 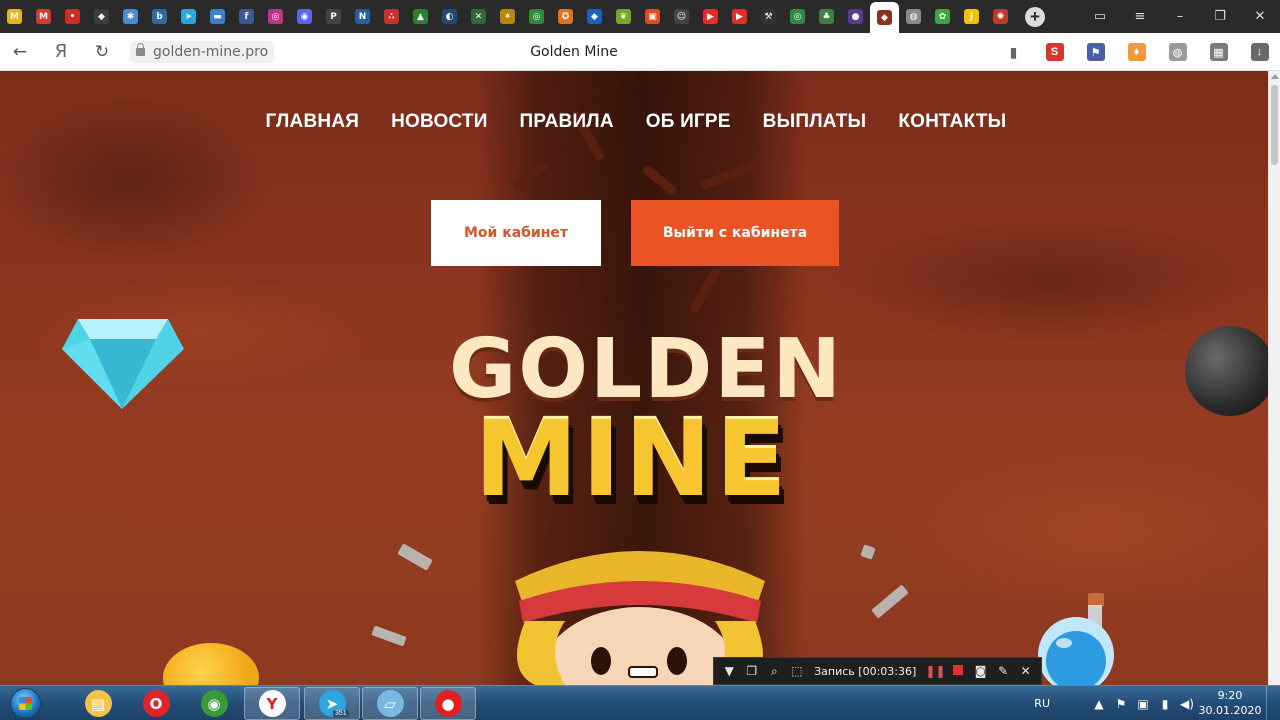 I want to click on network-icon: ▮, so click(x=1165, y=704).